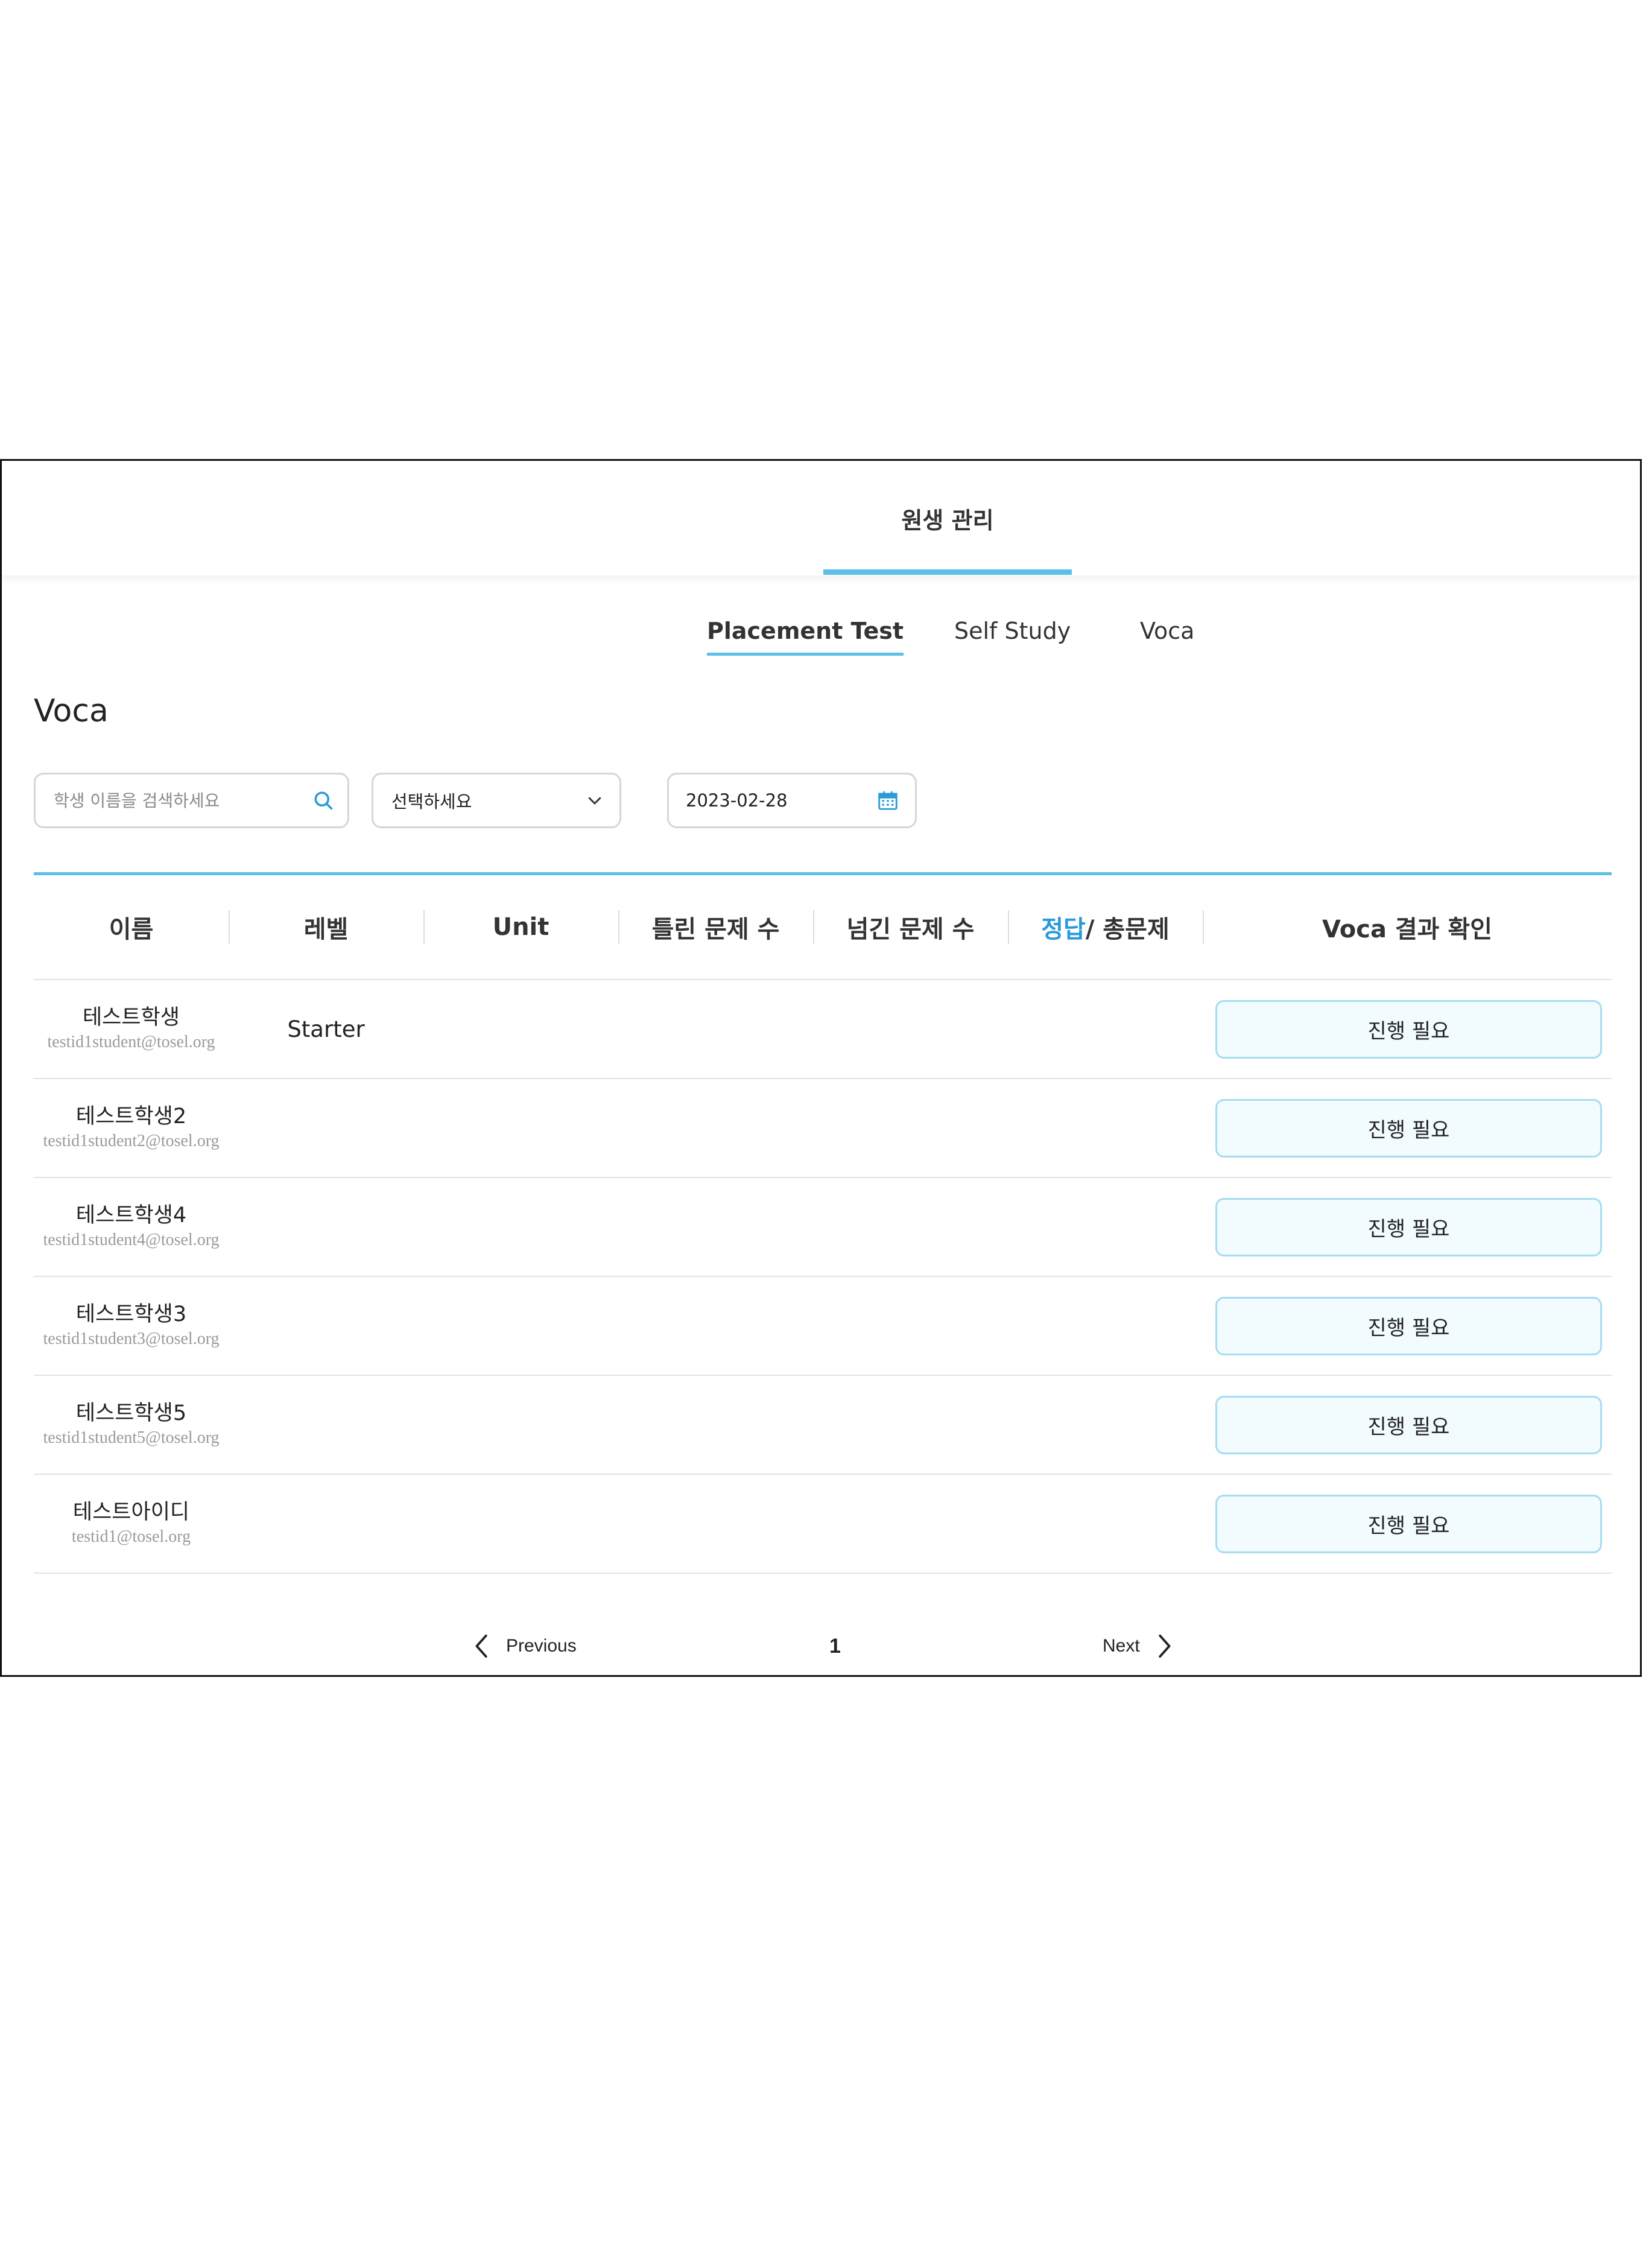  What do you see at coordinates (496, 800) in the screenshot?
I see `level-select: 선택하세요` at bounding box center [496, 800].